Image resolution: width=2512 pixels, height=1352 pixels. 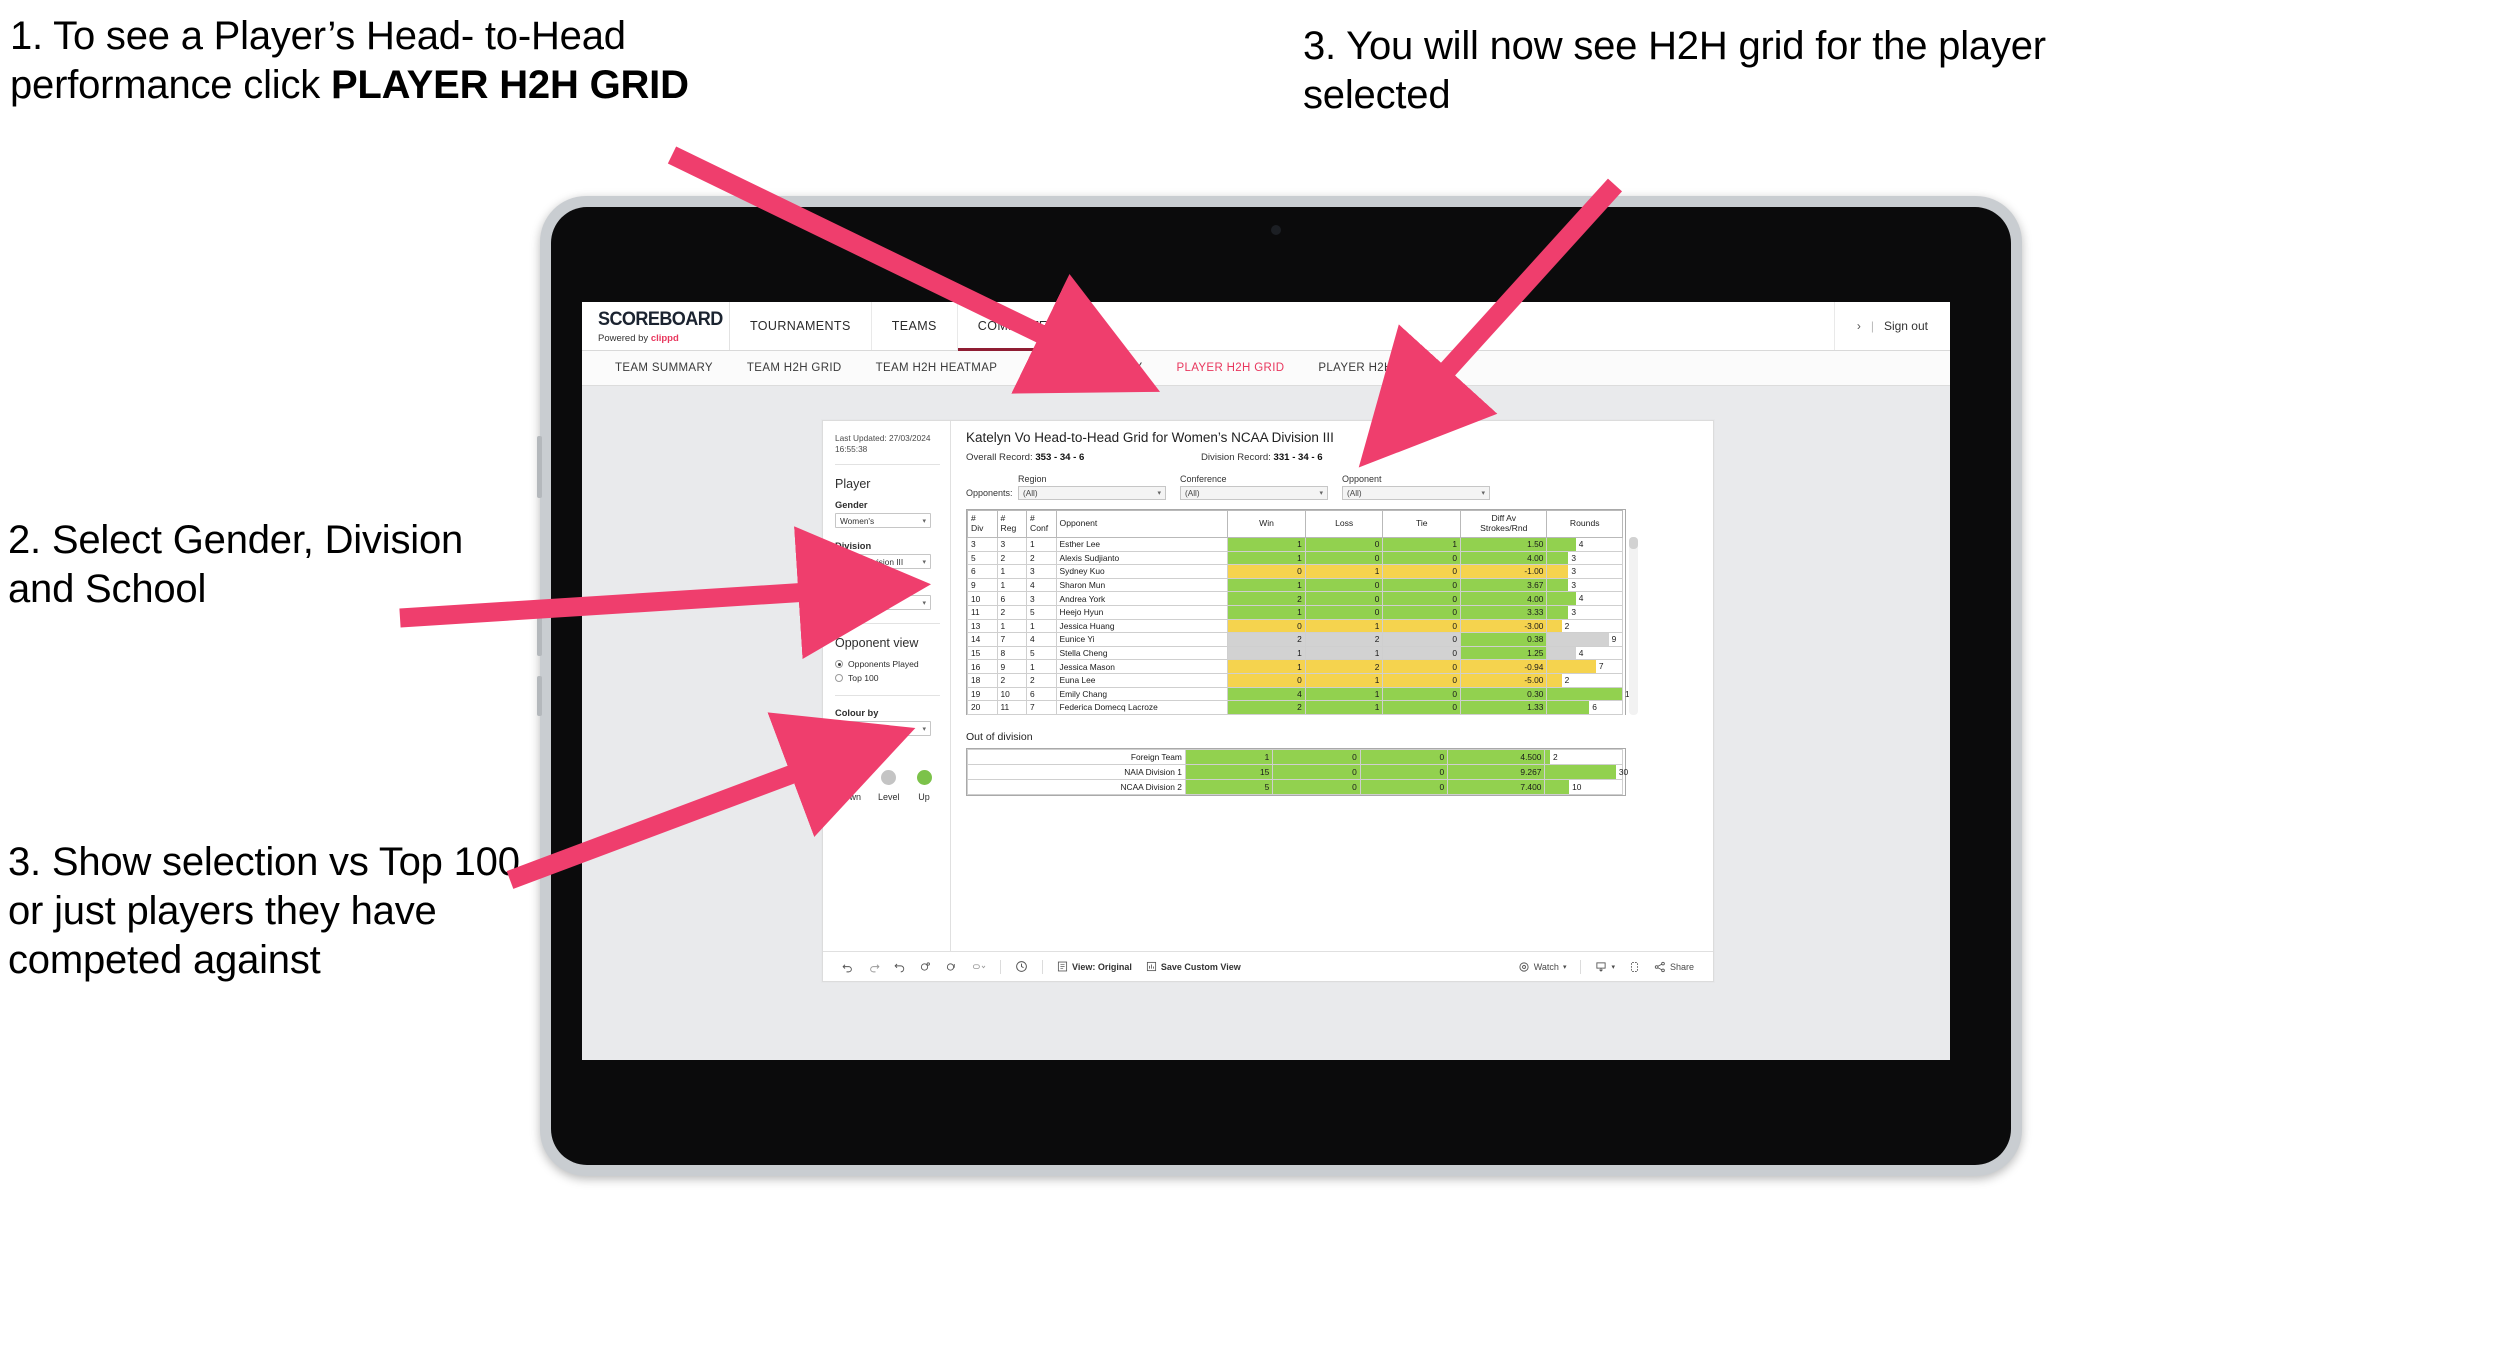 What do you see at coordinates (979, 967) in the screenshot?
I see `highlight-button` at bounding box center [979, 967].